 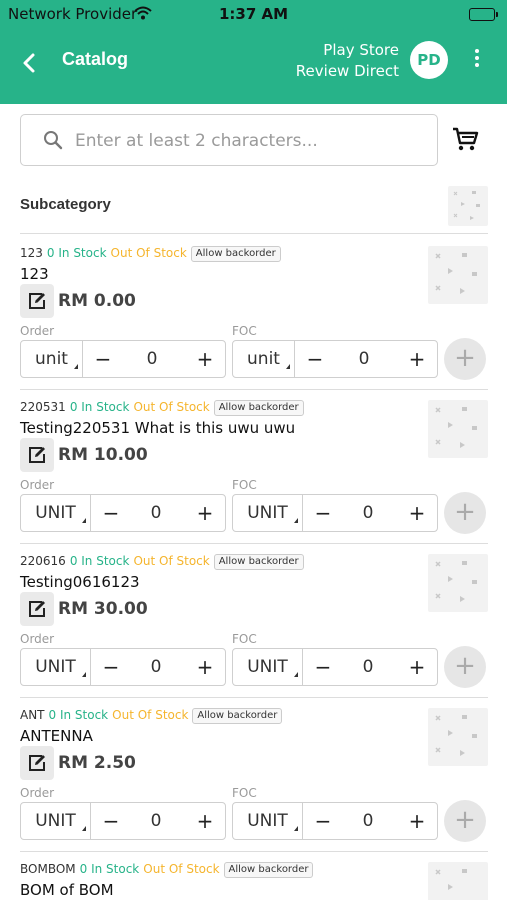 I want to click on search-input, so click(x=250, y=141).